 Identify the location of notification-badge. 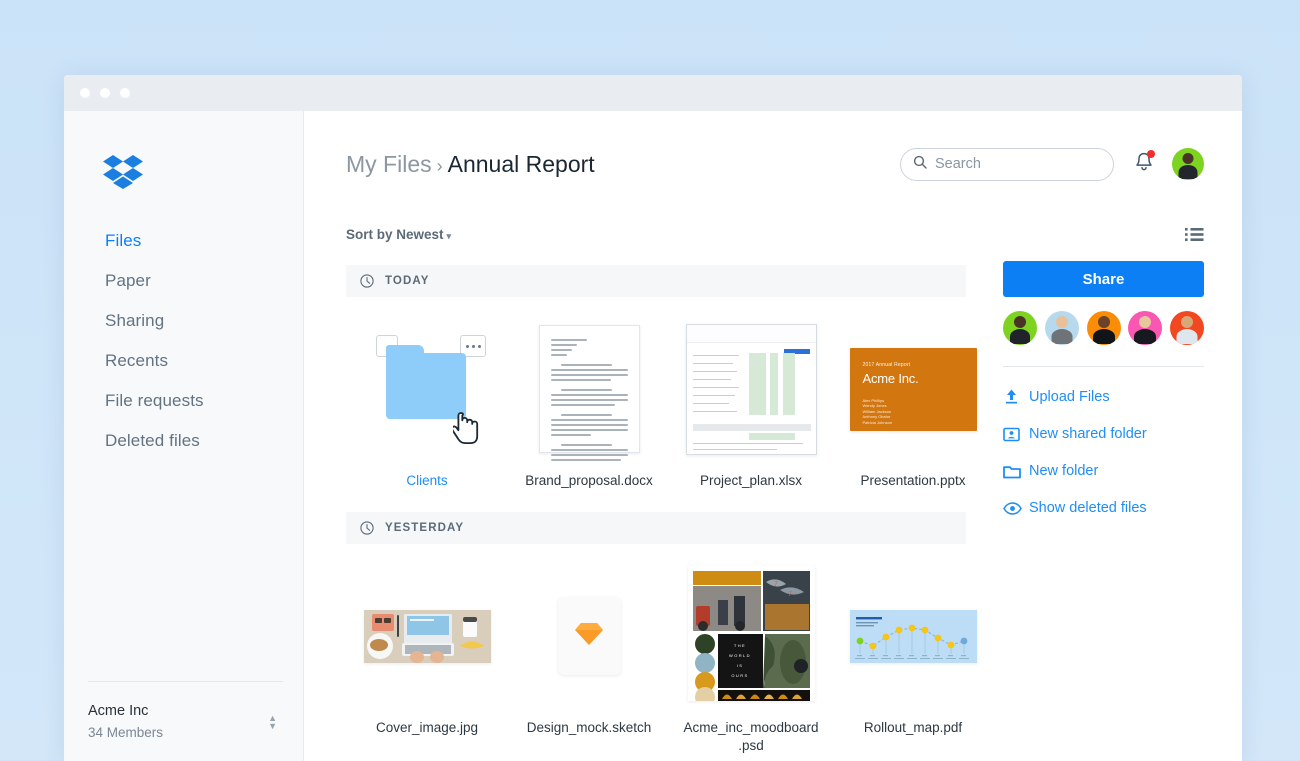
(1151, 153).